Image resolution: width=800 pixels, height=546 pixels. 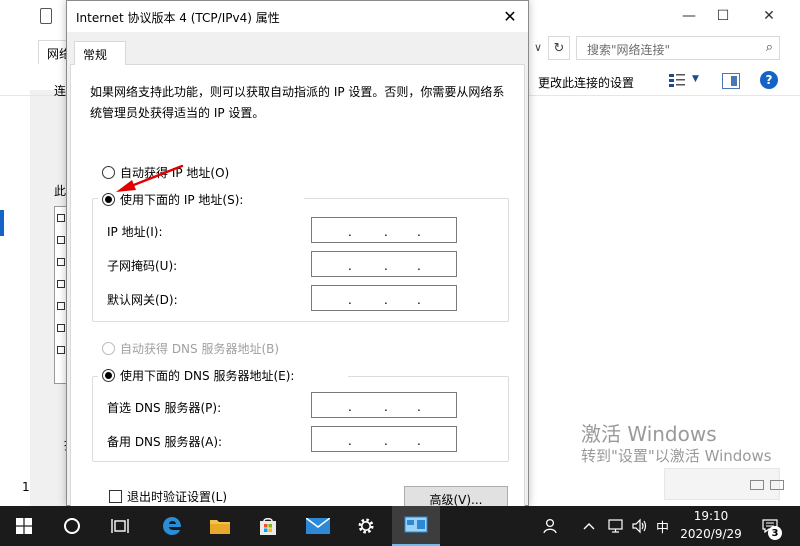 I want to click on show-hidden-icons-chevron-icon, so click(x=589, y=526).